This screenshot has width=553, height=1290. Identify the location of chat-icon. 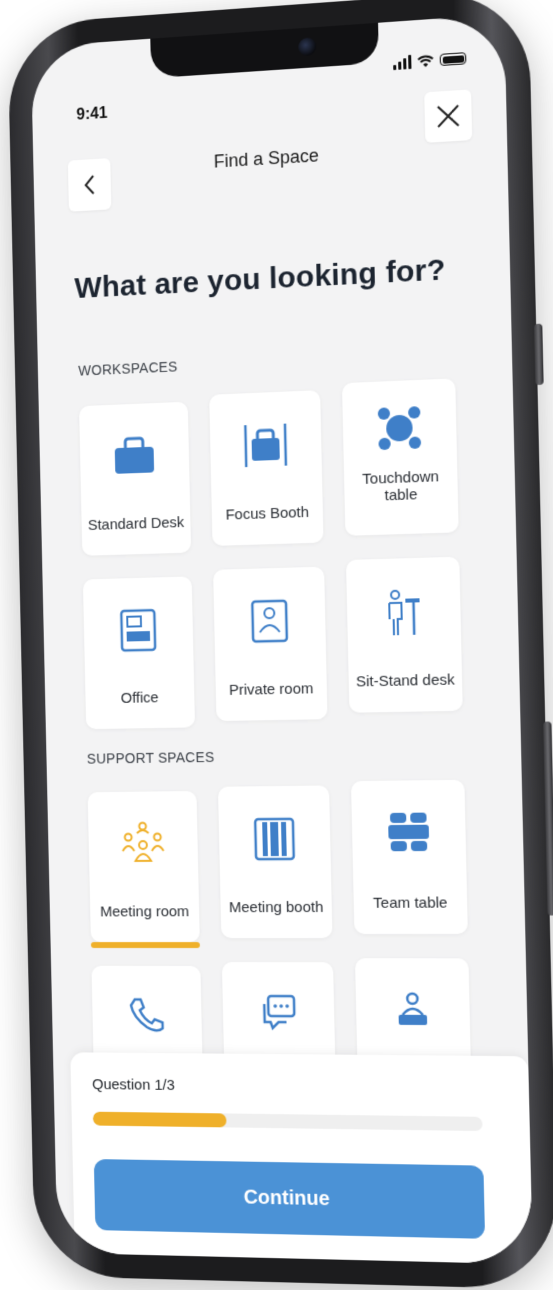
(278, 1012).